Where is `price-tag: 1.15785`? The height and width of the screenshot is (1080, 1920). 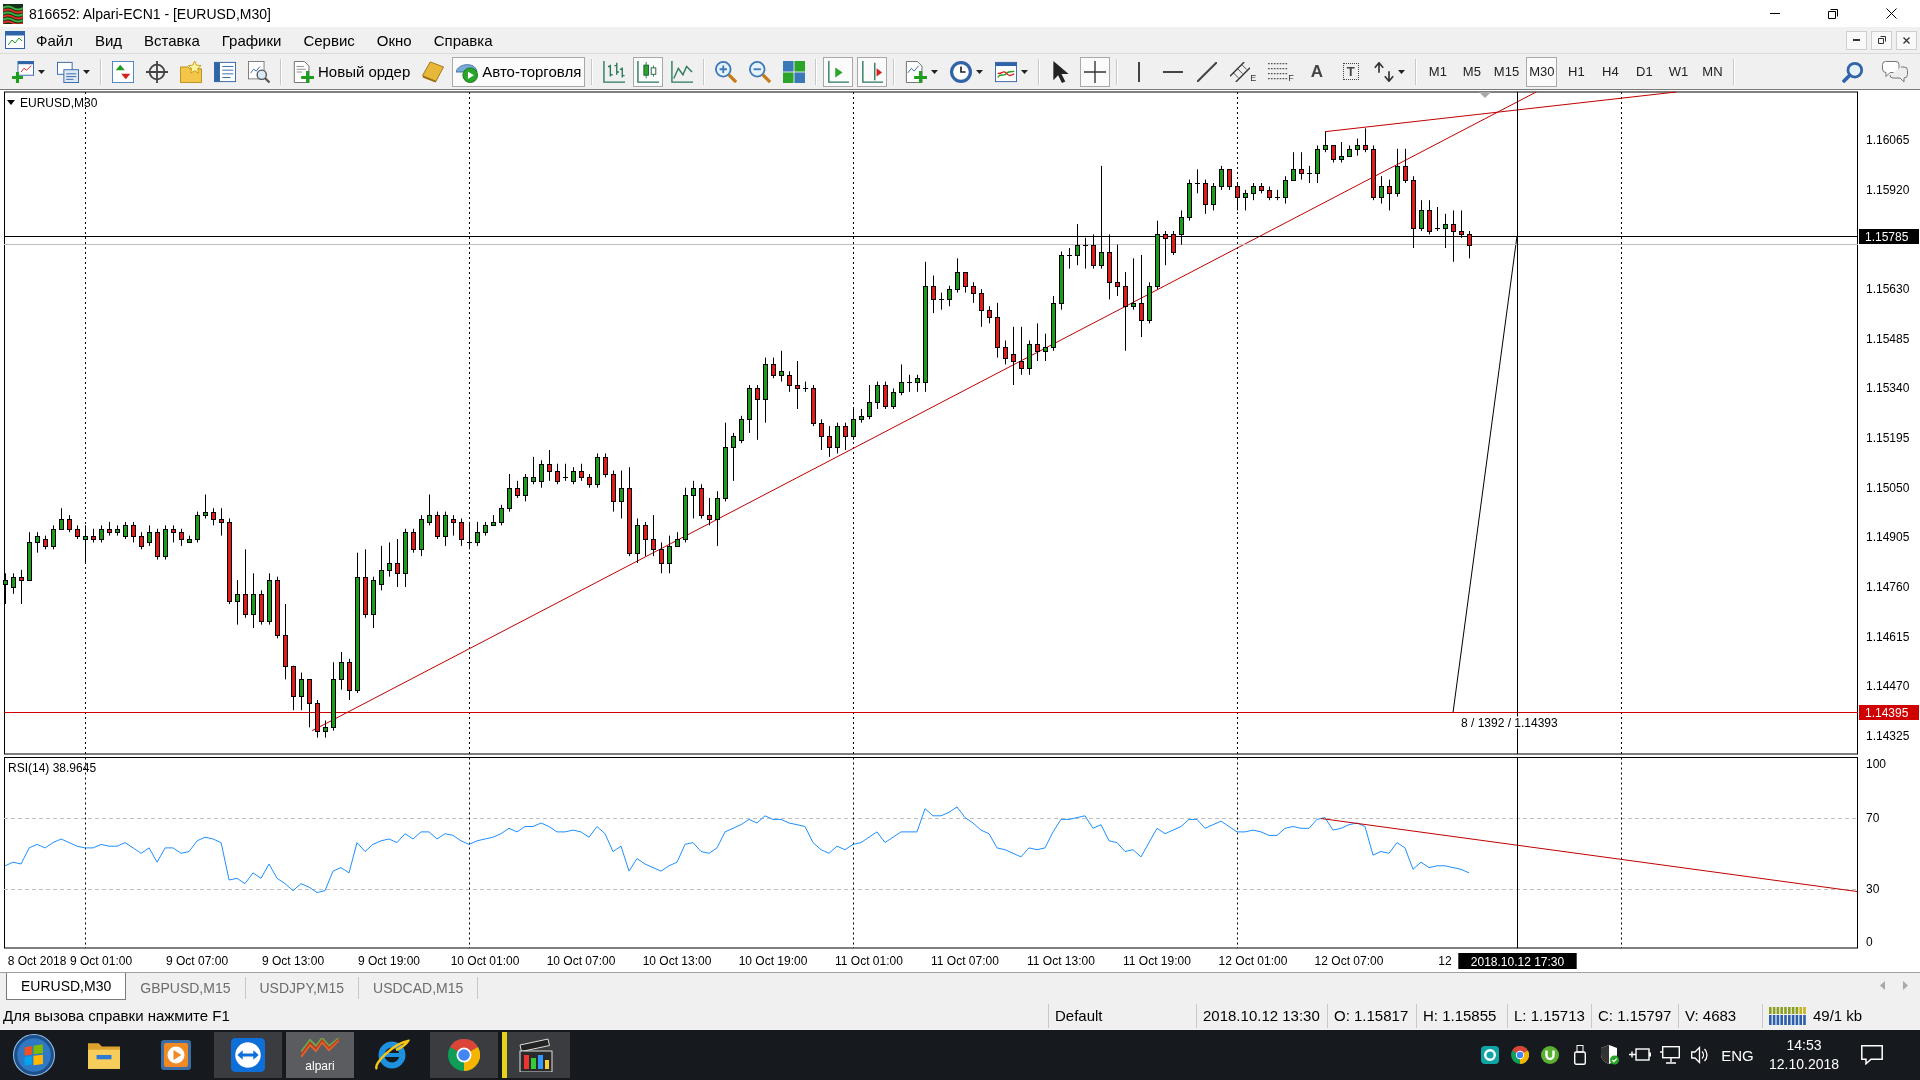 price-tag: 1.15785 is located at coordinates (1889, 236).